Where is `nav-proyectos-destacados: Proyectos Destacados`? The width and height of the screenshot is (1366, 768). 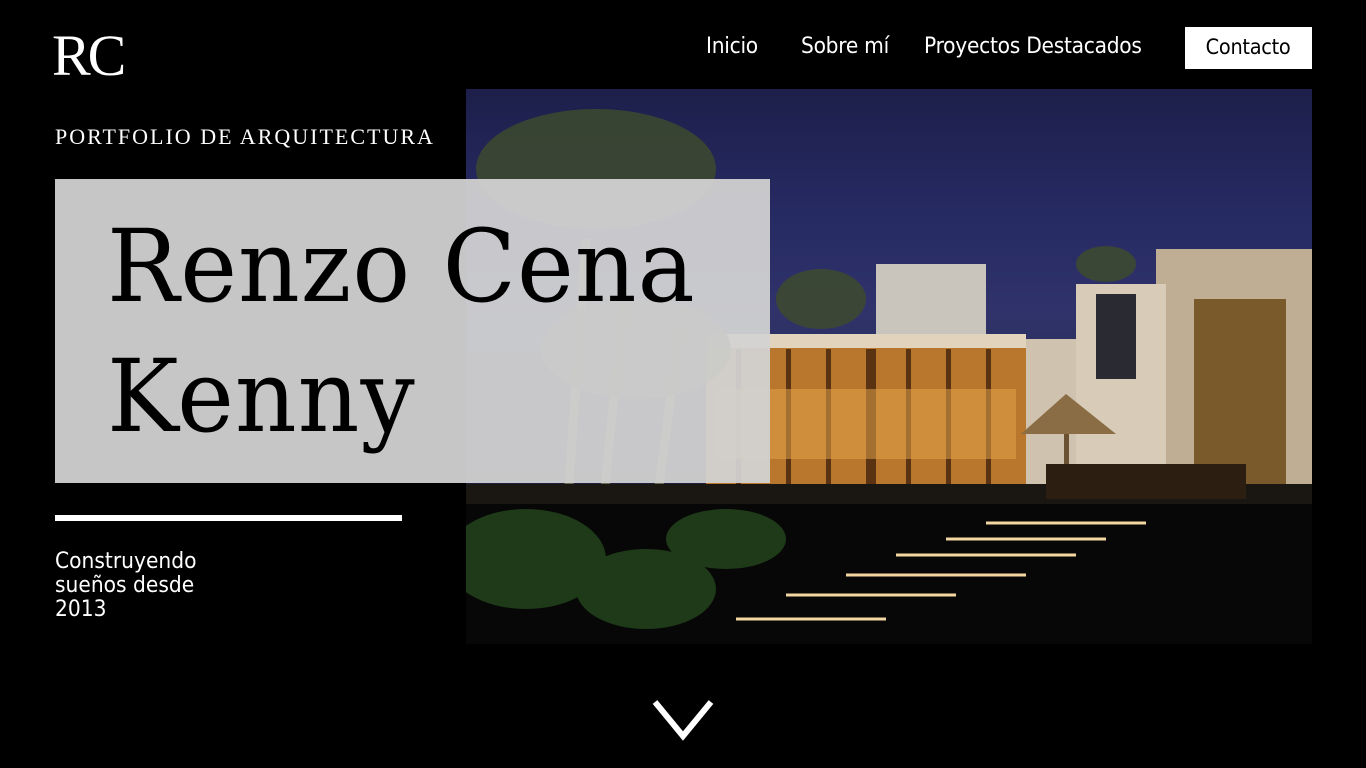 nav-proyectos-destacados: Proyectos Destacados is located at coordinates (1033, 48).